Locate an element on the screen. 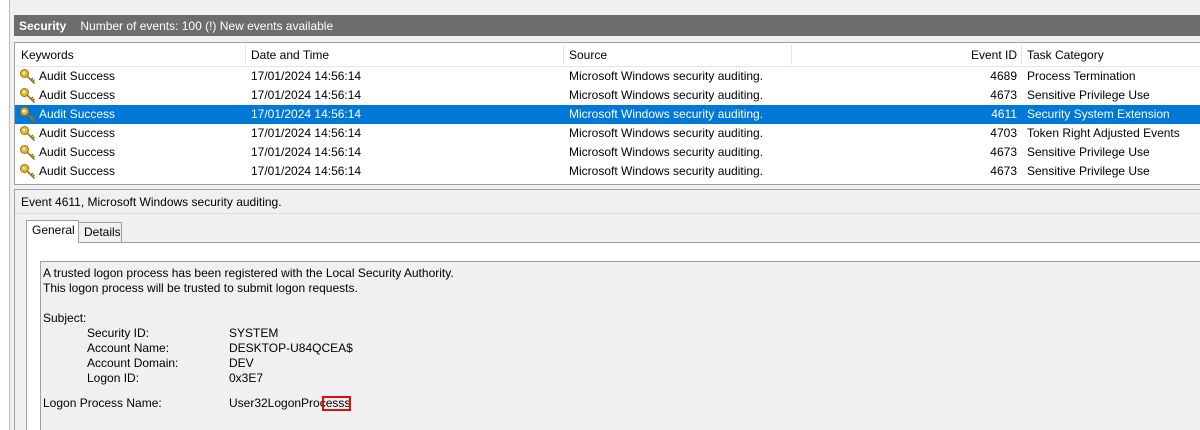 The width and height of the screenshot is (1200, 430). subject-heading: Subject: is located at coordinates (65, 318).